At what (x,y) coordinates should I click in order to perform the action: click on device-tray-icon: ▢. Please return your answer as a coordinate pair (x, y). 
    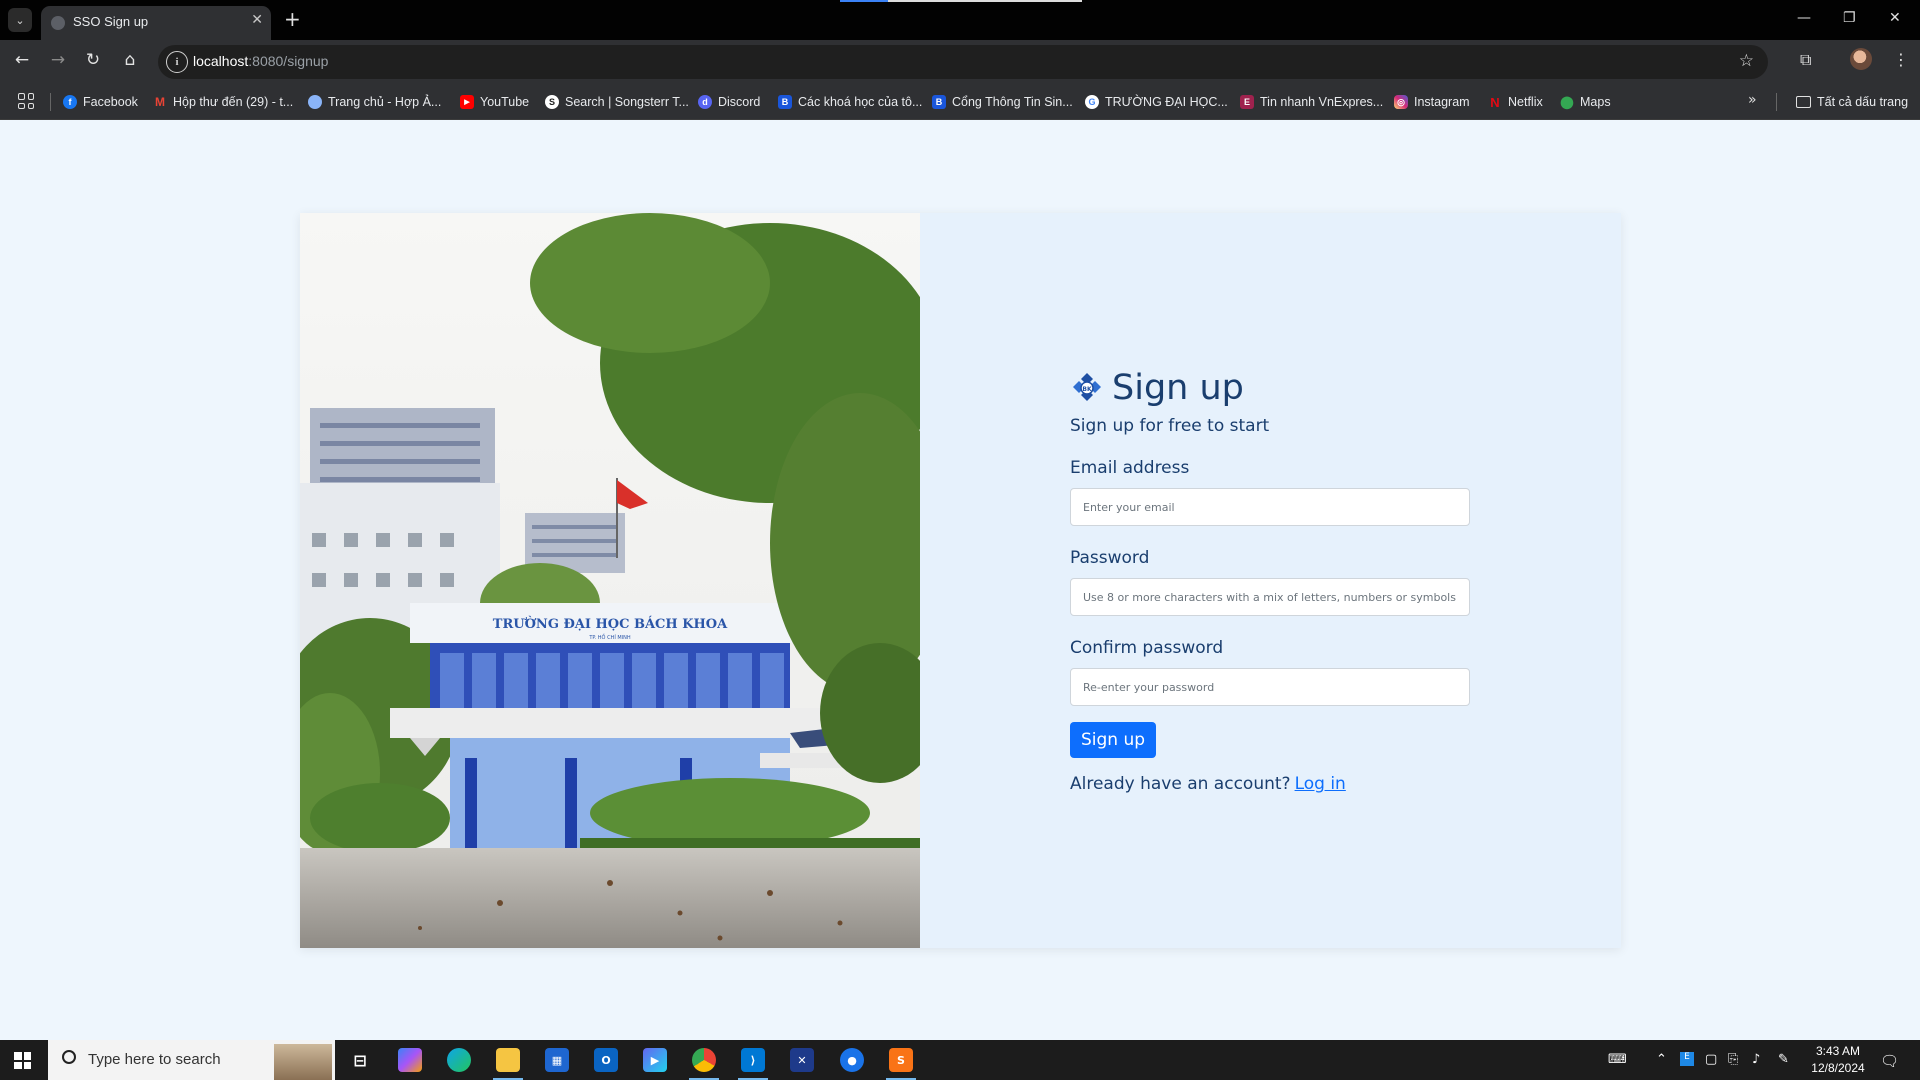
    Looking at the image, I should click on (1711, 1059).